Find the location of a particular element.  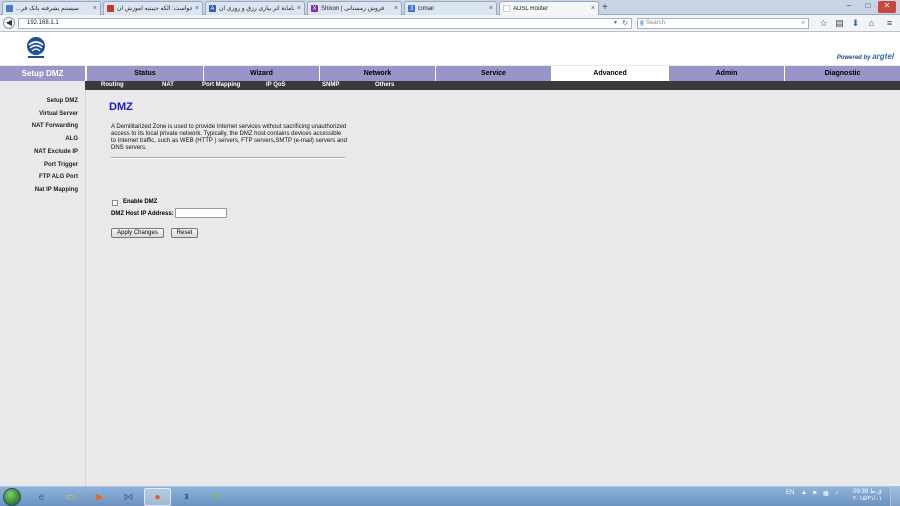

browser-tab: درخواست: الکه جیبتیه آموزش ان... × is located at coordinates (153, 8).